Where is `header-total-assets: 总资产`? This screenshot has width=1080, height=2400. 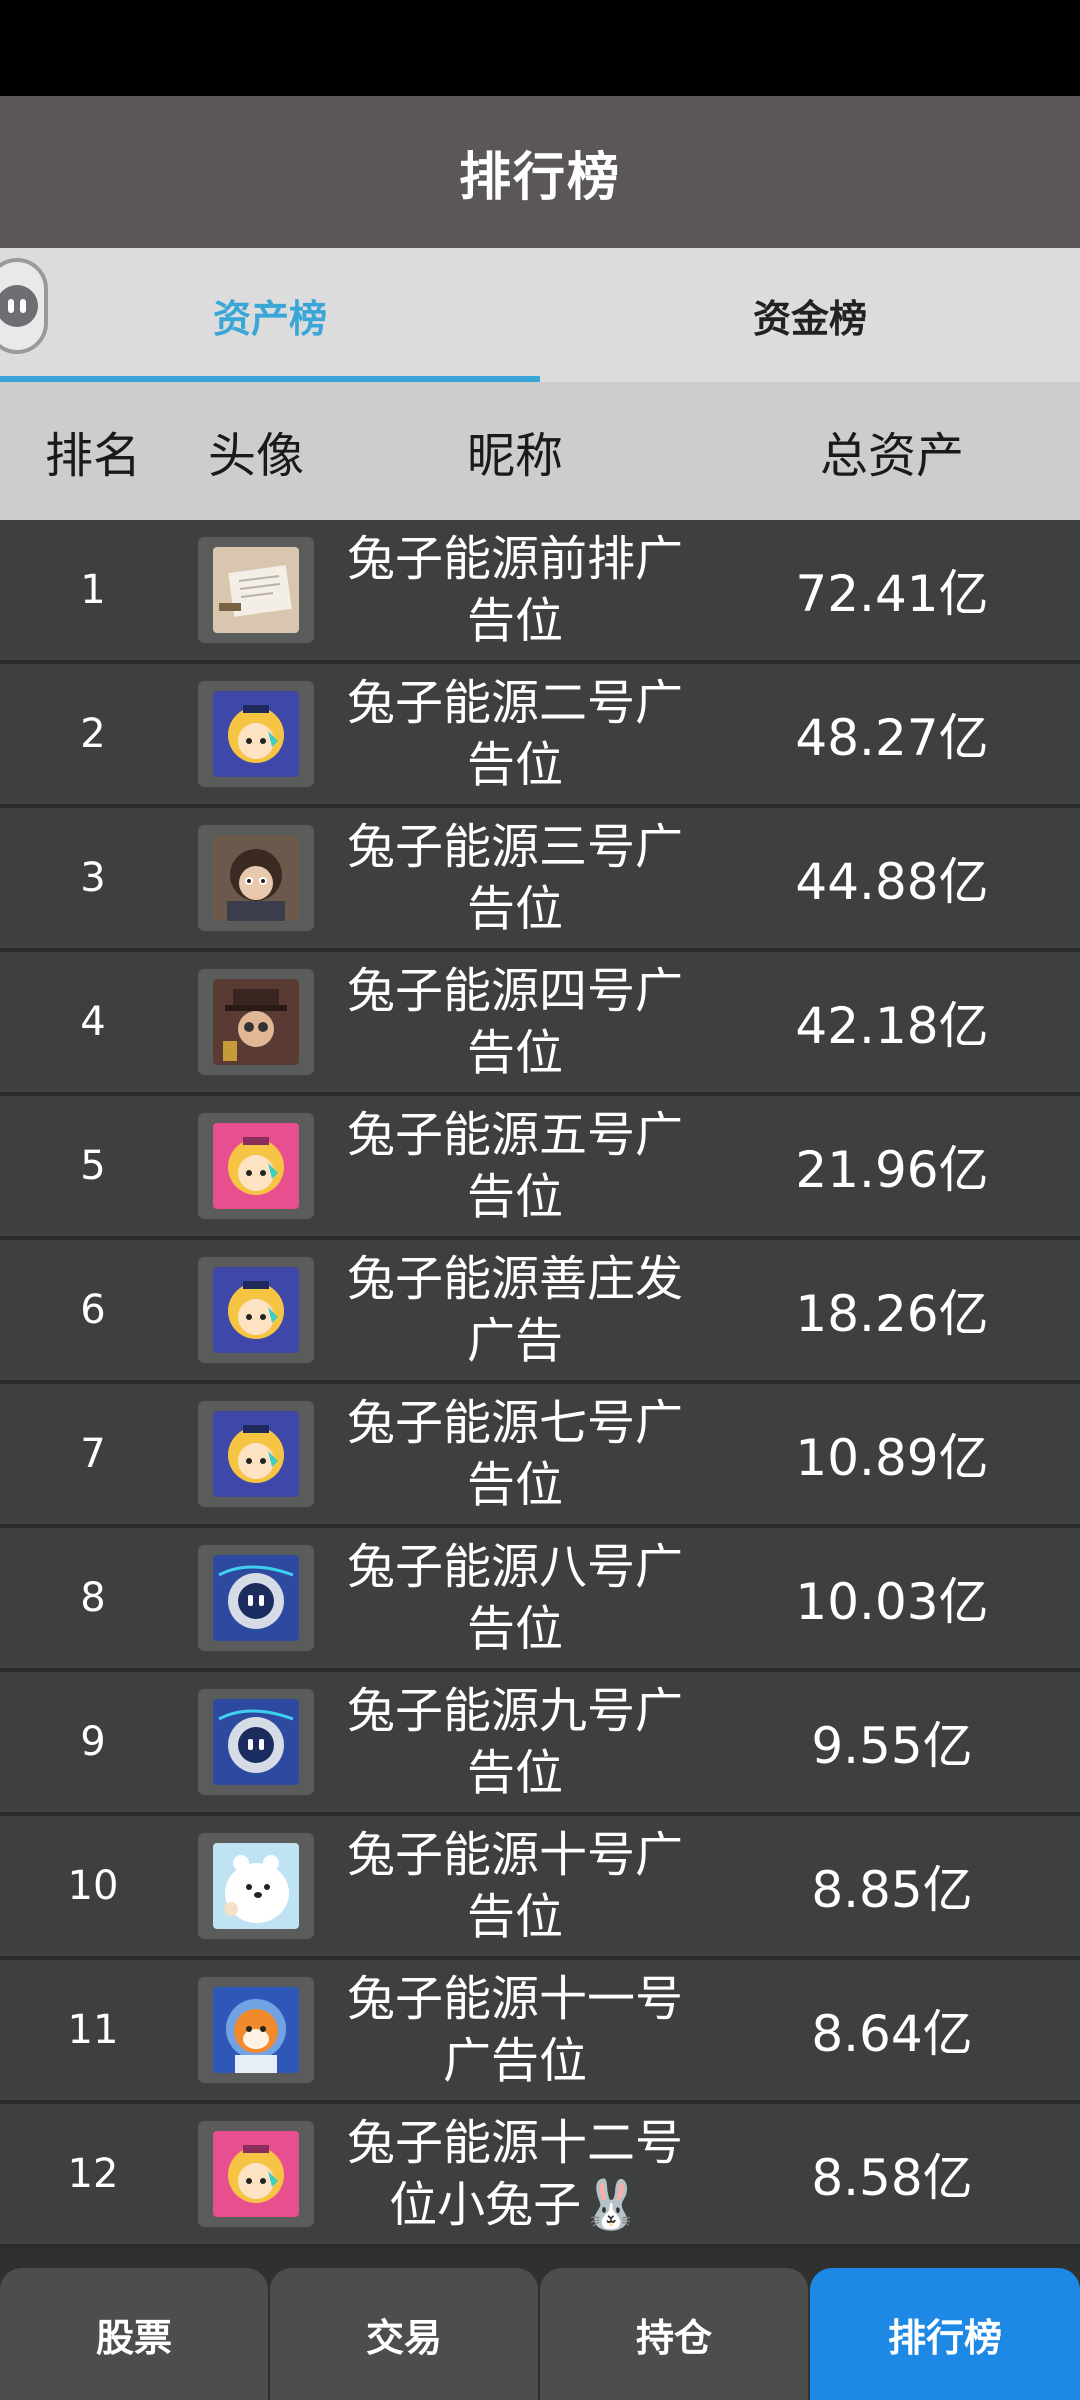 header-total-assets: 总资产 is located at coordinates (891, 456).